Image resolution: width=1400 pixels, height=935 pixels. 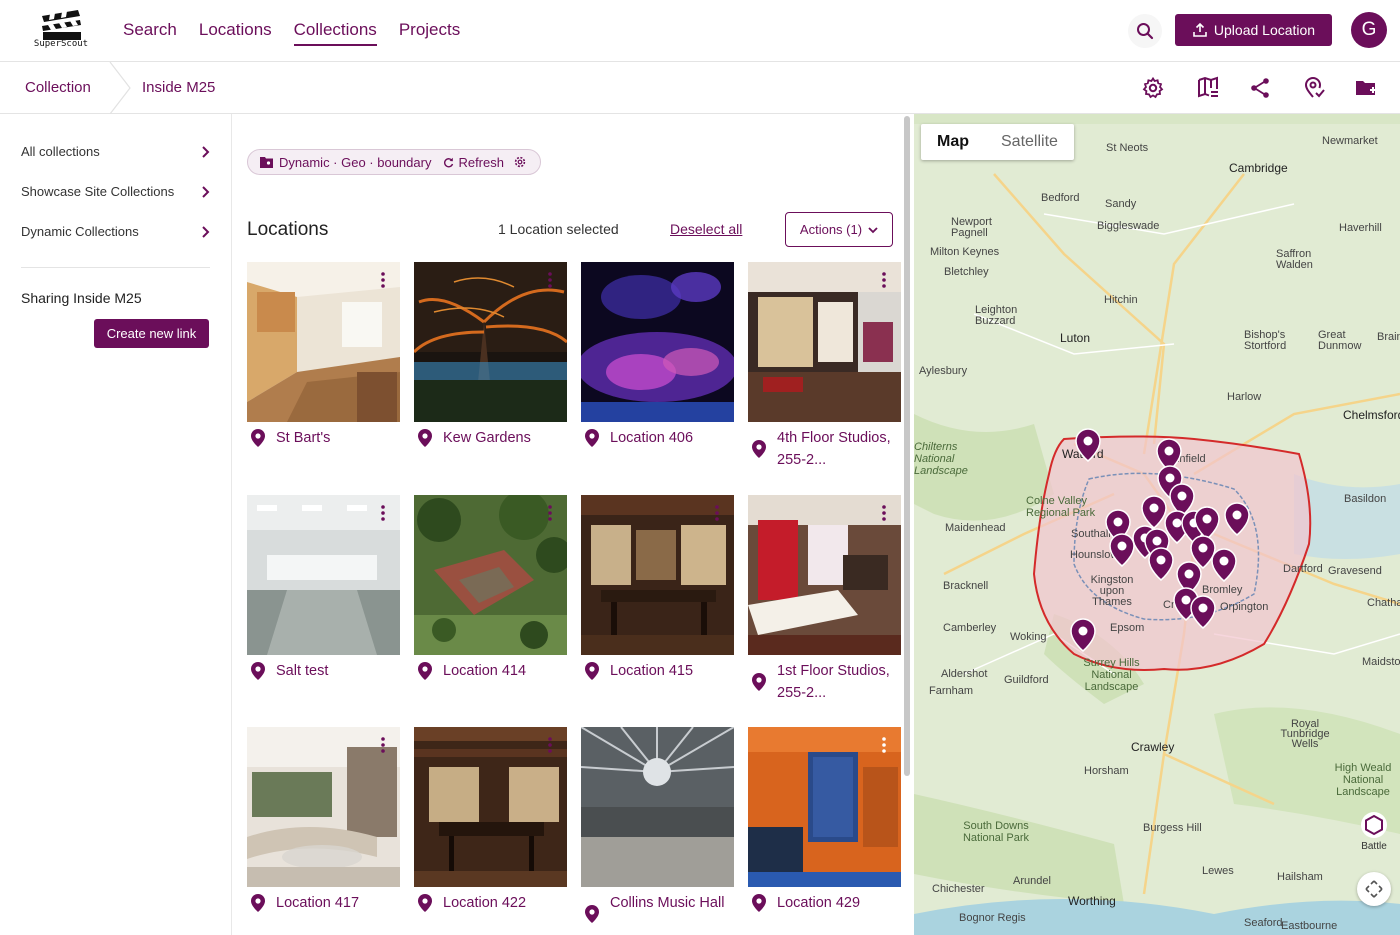 What do you see at coordinates (116, 151) in the screenshot?
I see `sidebar-item-all-collections: All collections` at bounding box center [116, 151].